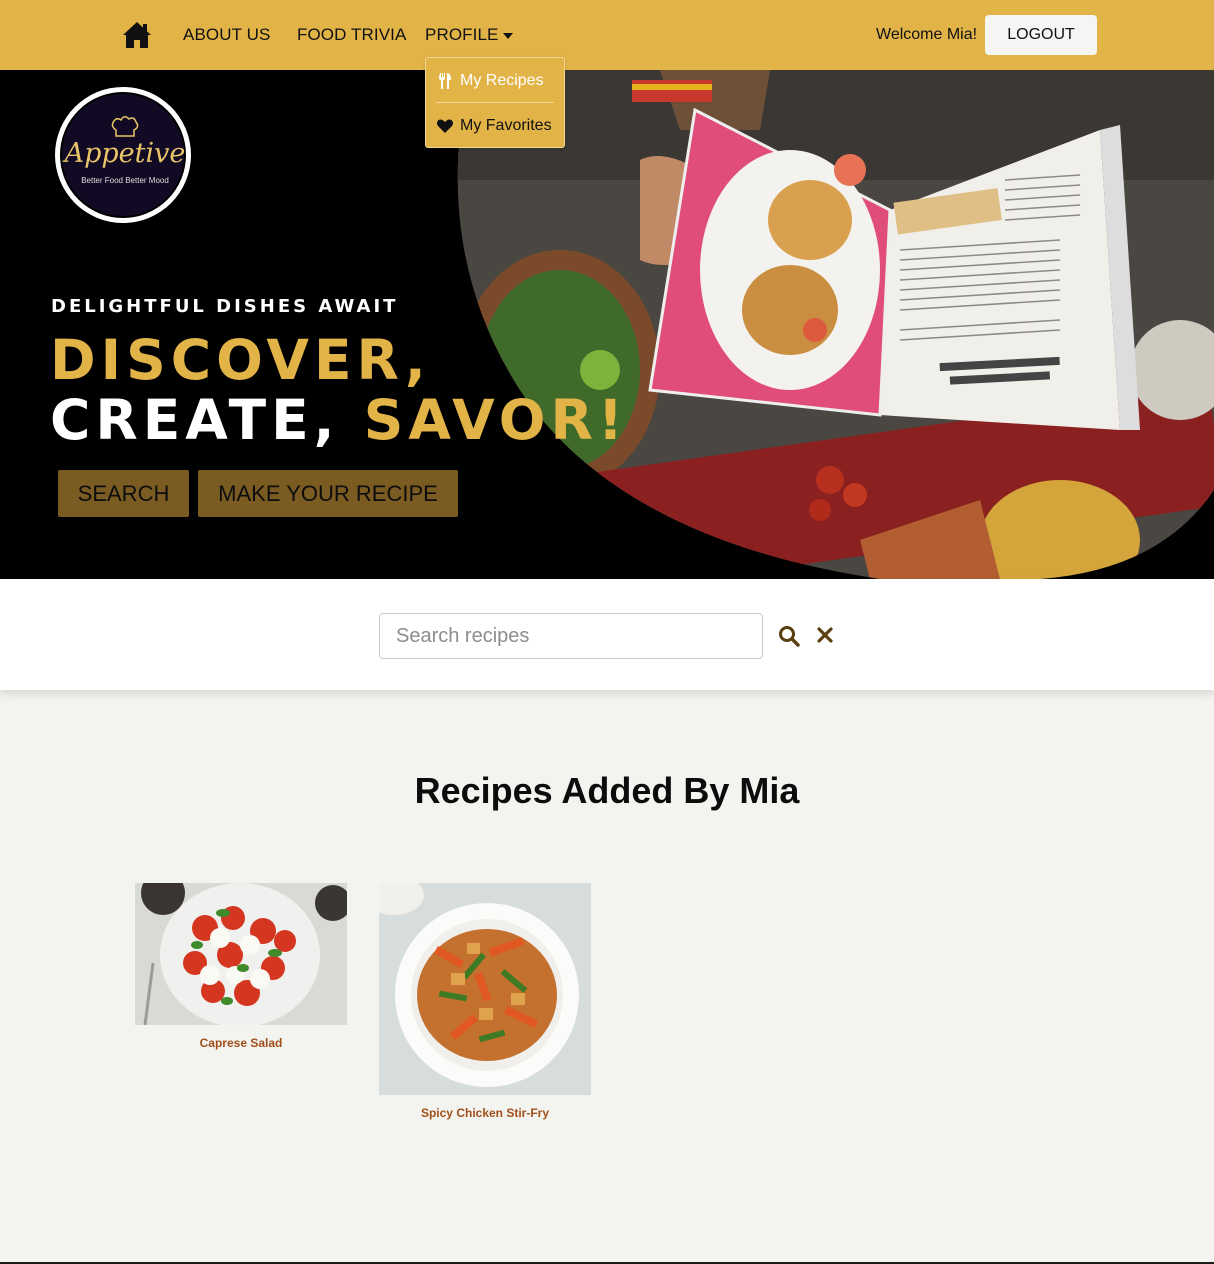 This screenshot has width=1214, height=1264. I want to click on headline-create: CREATE,, so click(207, 420).